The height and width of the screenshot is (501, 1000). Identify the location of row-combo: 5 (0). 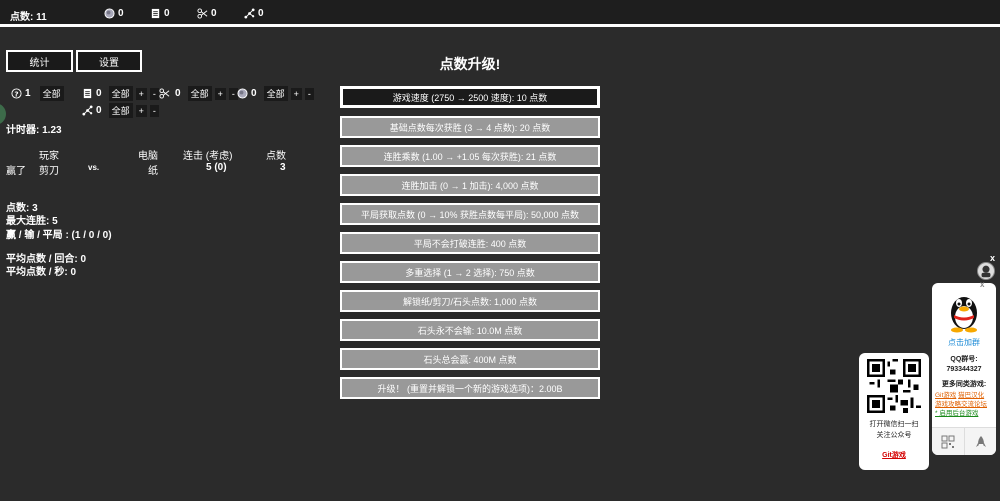
(216, 167).